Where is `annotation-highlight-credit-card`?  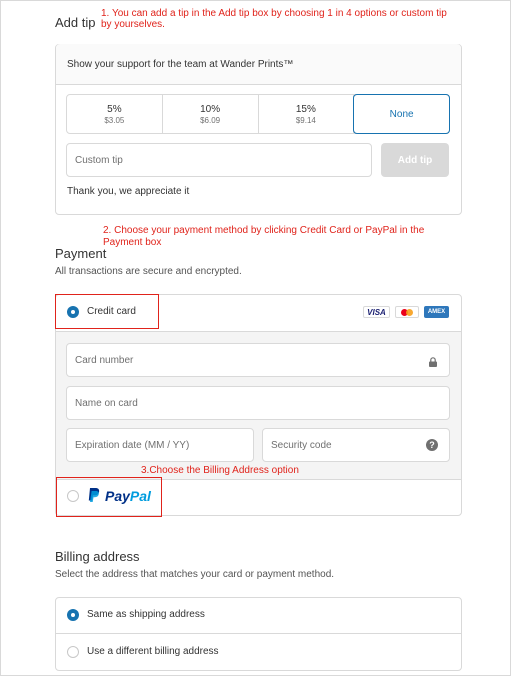 annotation-highlight-credit-card is located at coordinates (107, 311).